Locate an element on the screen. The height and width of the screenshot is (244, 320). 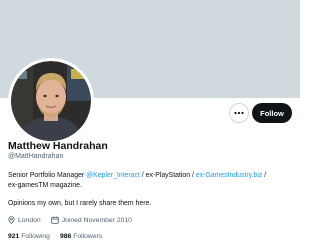
profile-meta: London Joined November 2010 is located at coordinates (75, 220).